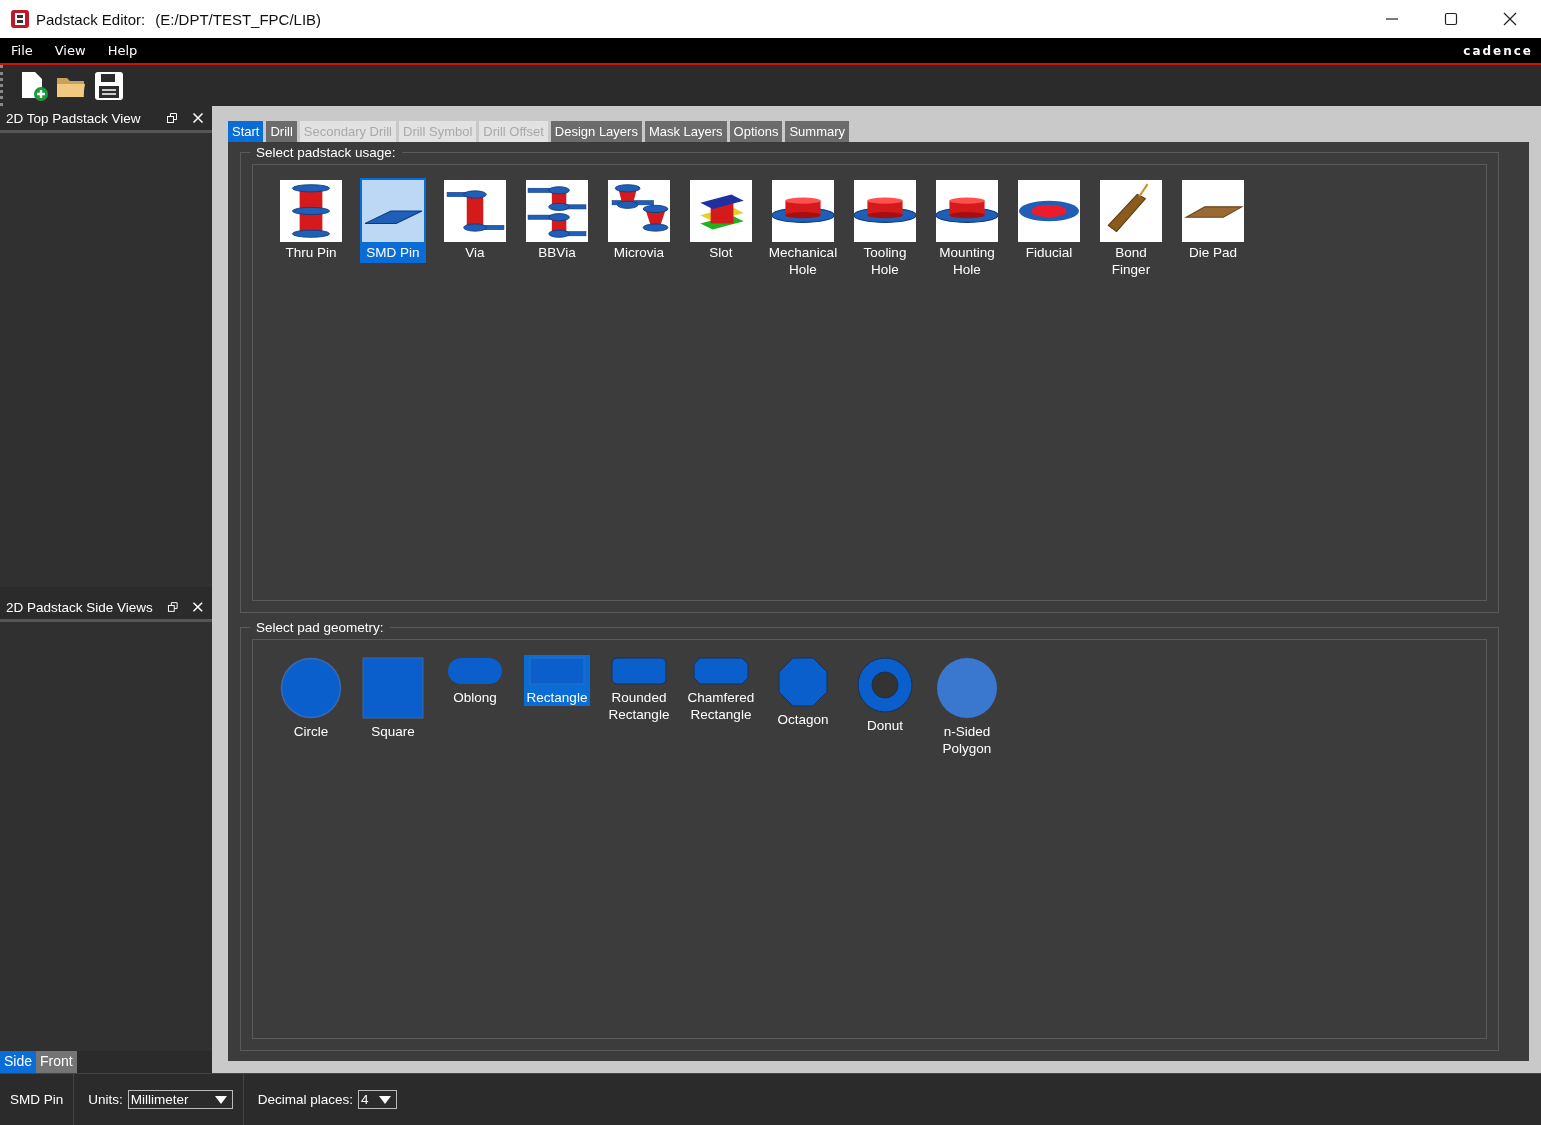  I want to click on usage-option: Mechanical Hole, so click(803, 230).